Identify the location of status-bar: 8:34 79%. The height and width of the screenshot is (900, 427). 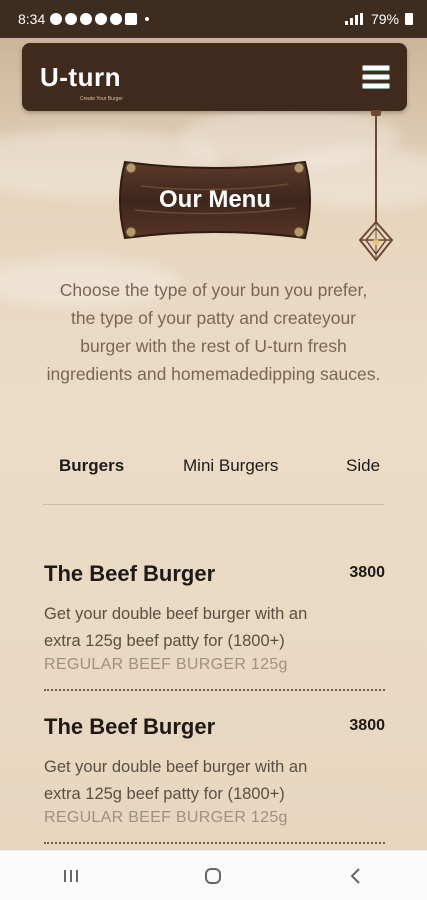
(213, 19).